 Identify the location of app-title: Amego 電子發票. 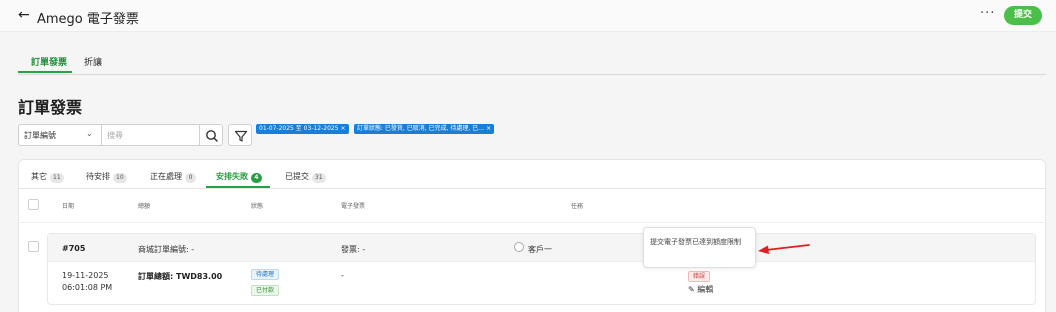
(88, 19).